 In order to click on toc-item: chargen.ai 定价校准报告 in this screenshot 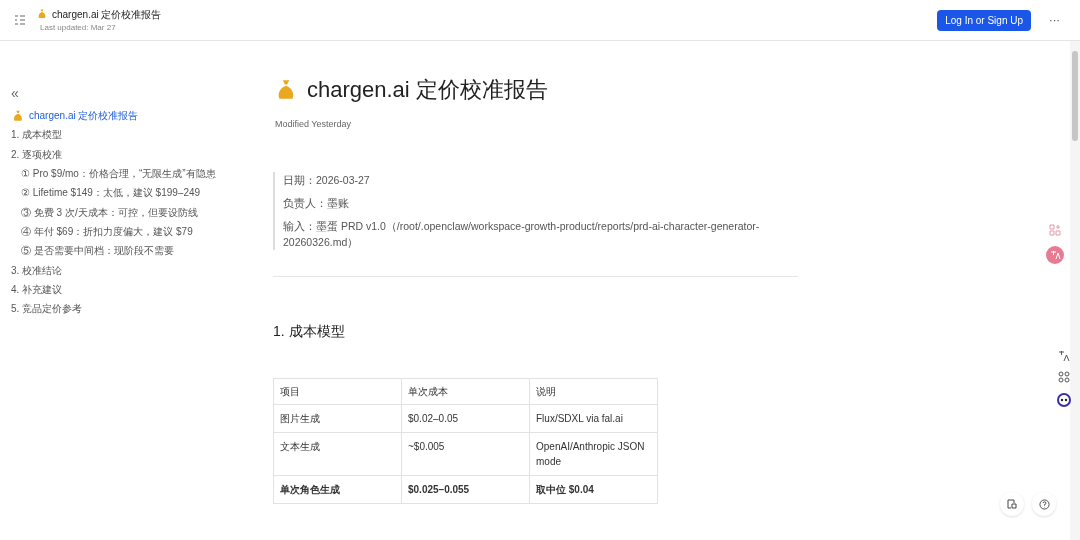, I will do `click(84, 116)`.